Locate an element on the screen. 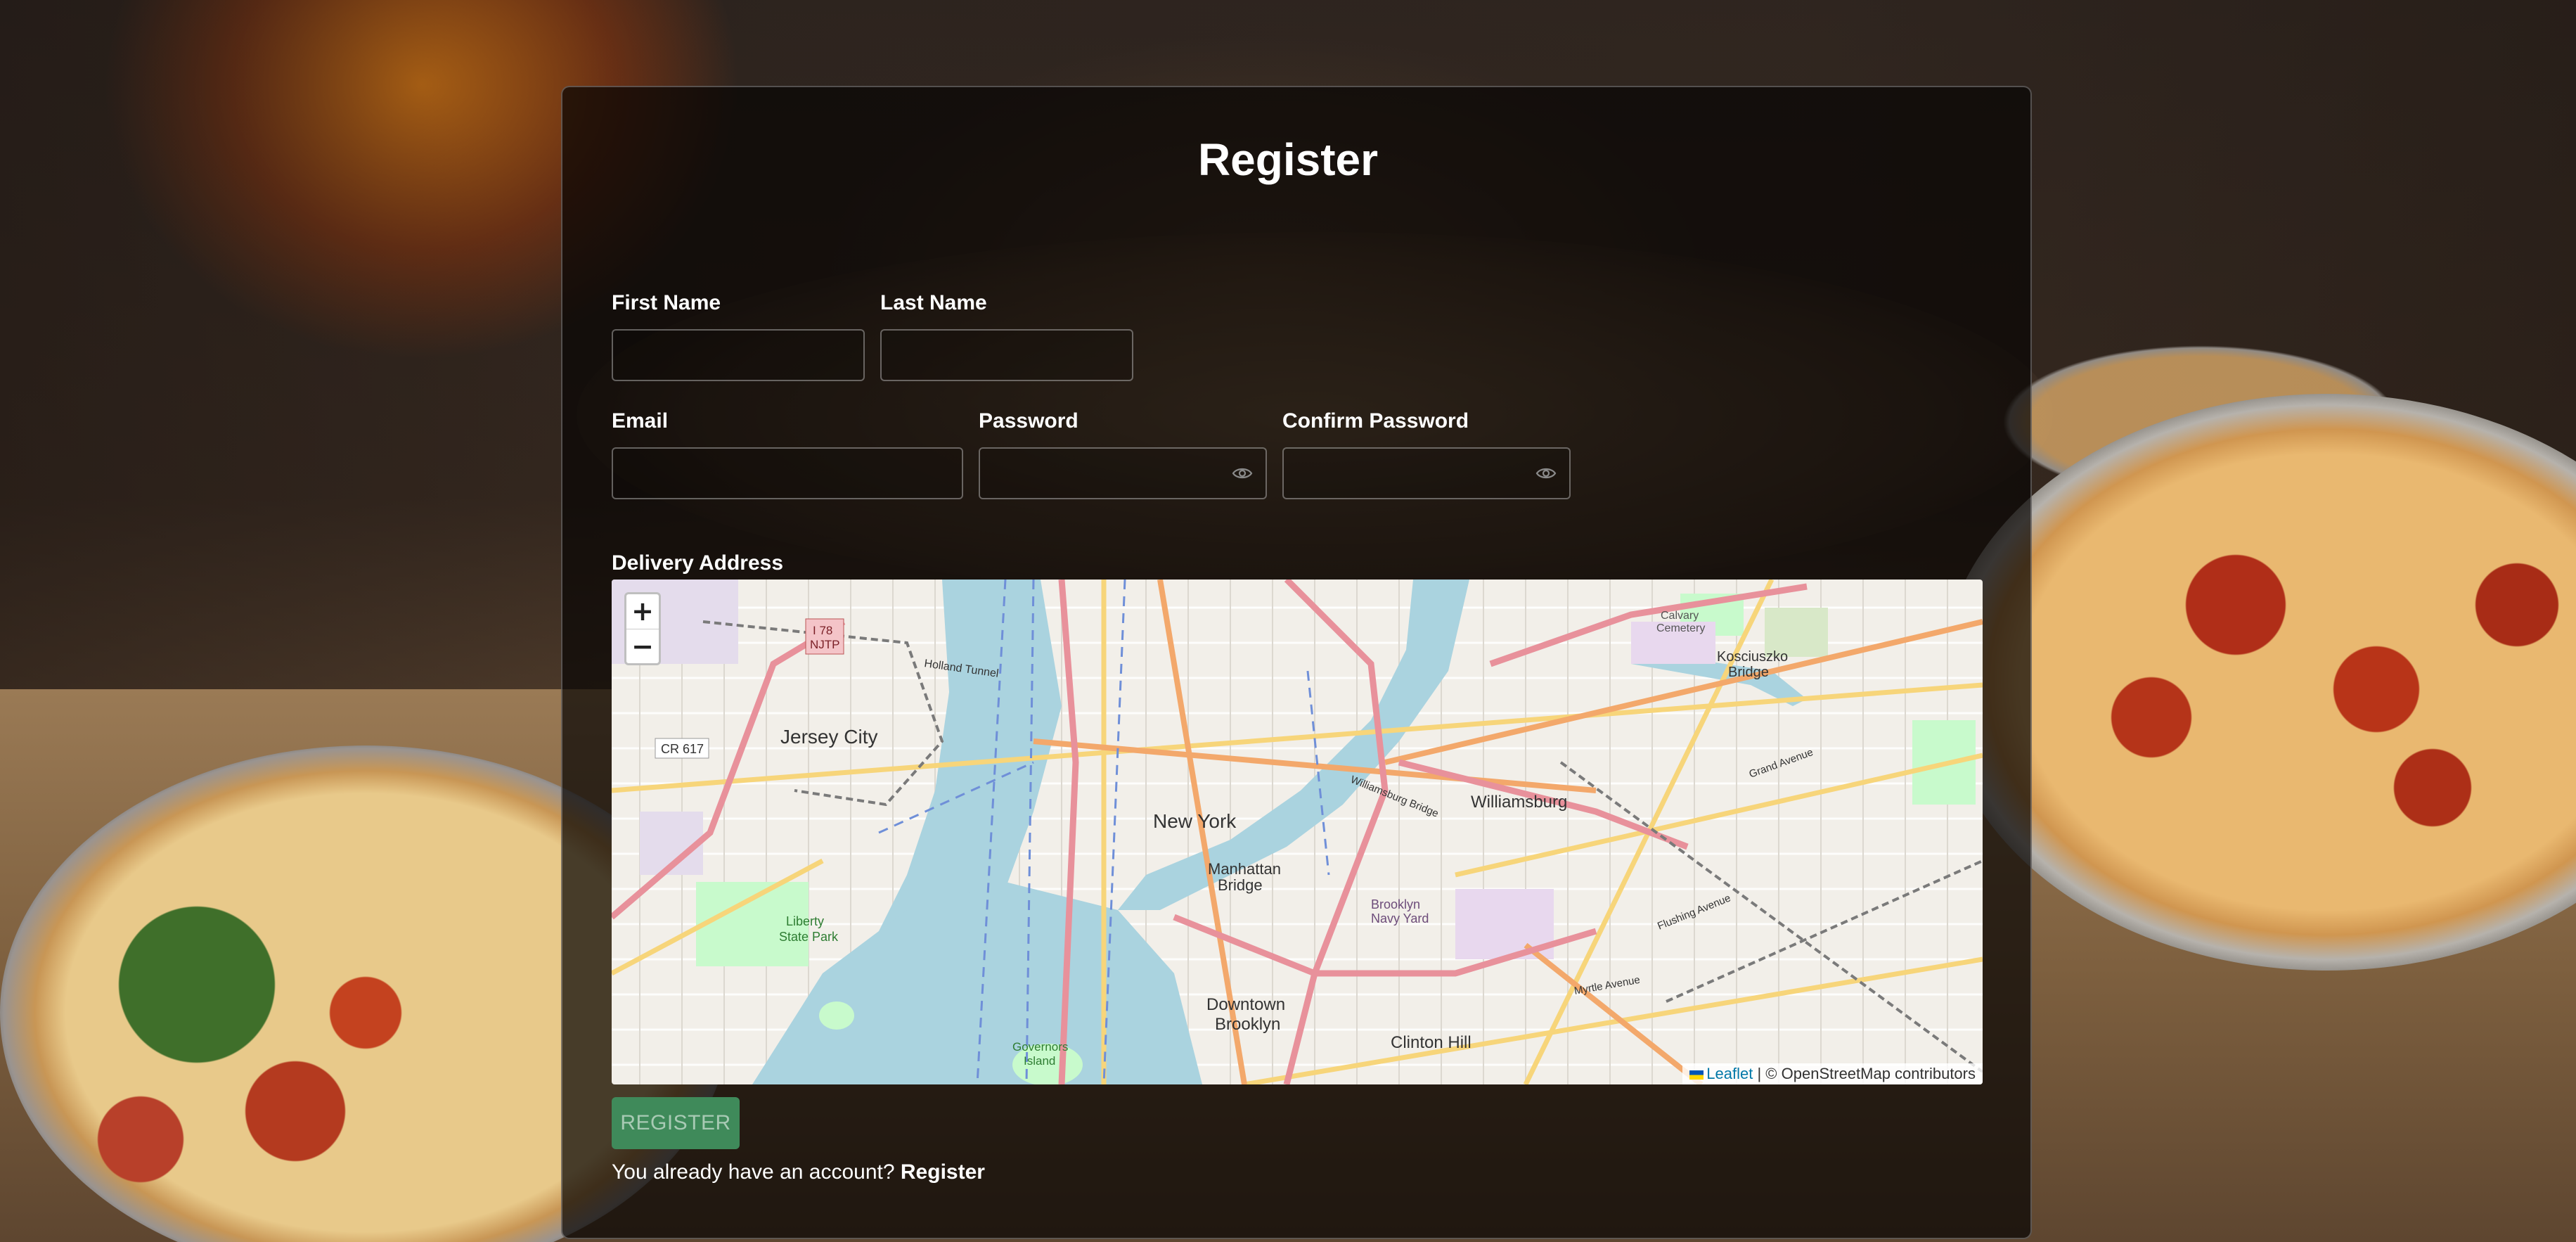 Image resolution: width=2576 pixels, height=1242 pixels. first-name-input is located at coordinates (738, 355).